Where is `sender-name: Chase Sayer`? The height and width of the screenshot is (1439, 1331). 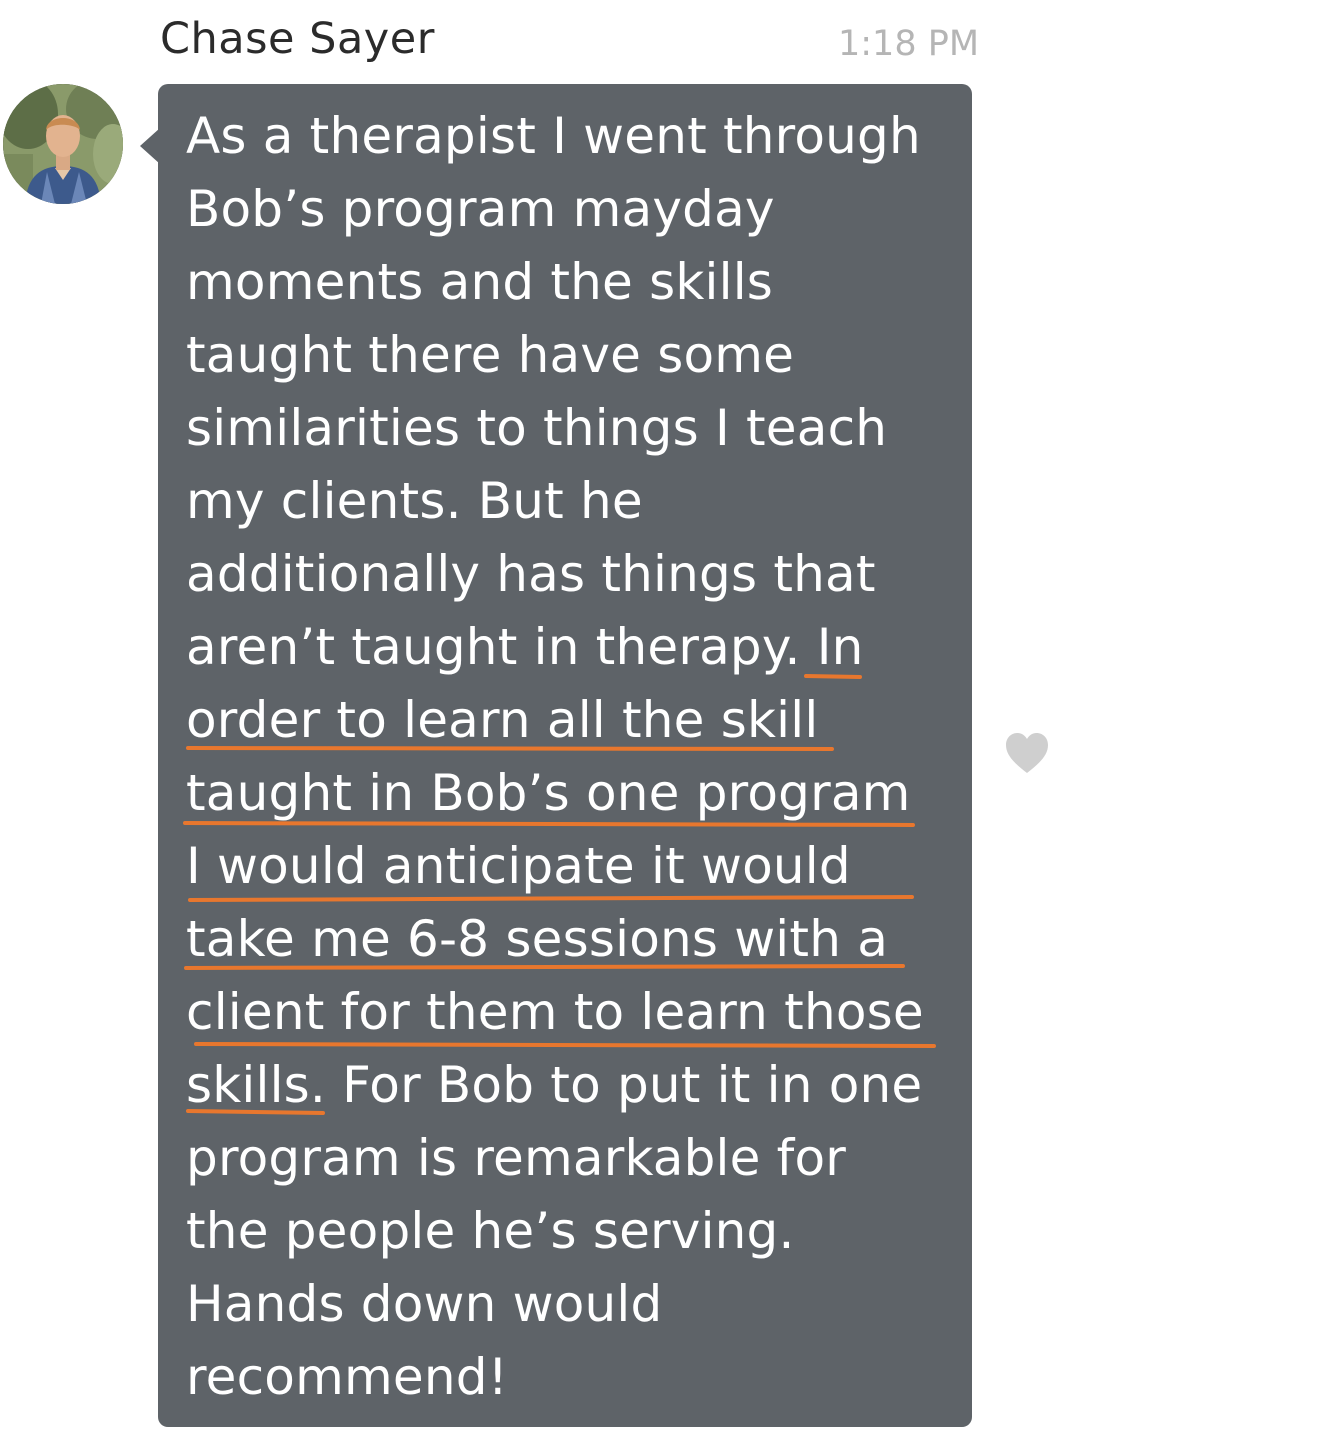 sender-name: Chase Sayer is located at coordinates (297, 39).